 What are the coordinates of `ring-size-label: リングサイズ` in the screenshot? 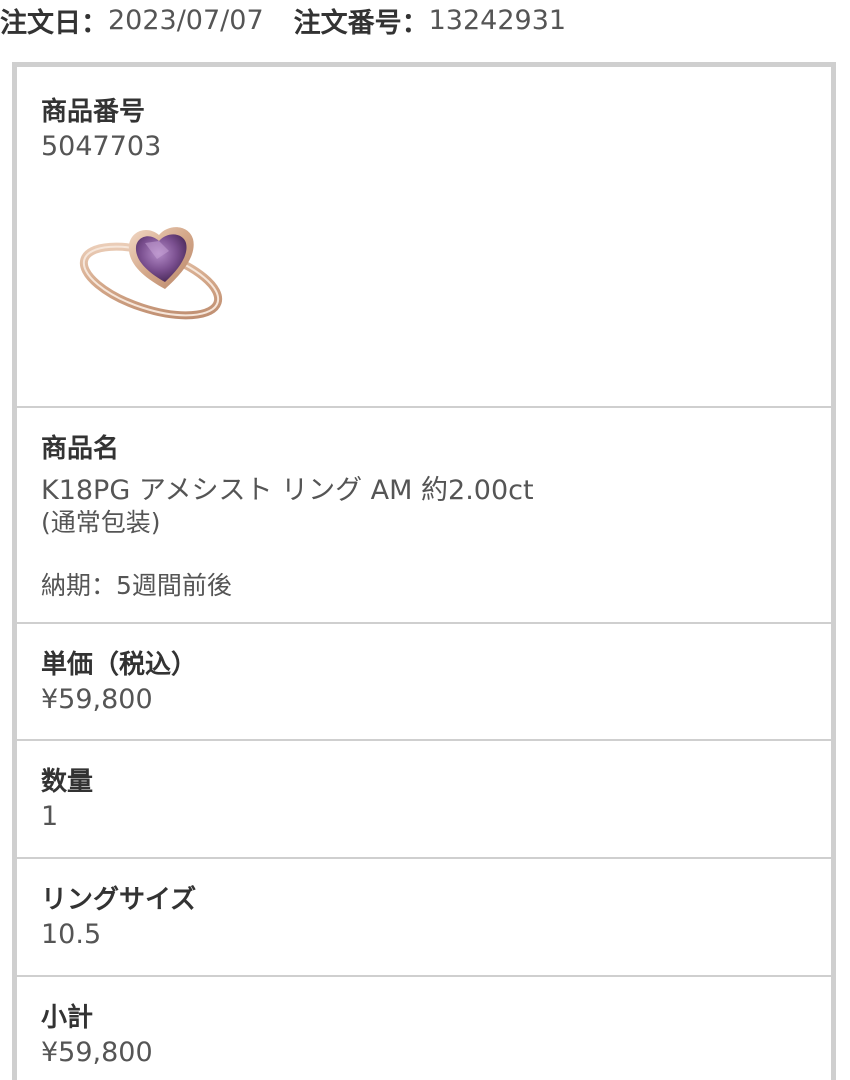 It's located at (119, 900).